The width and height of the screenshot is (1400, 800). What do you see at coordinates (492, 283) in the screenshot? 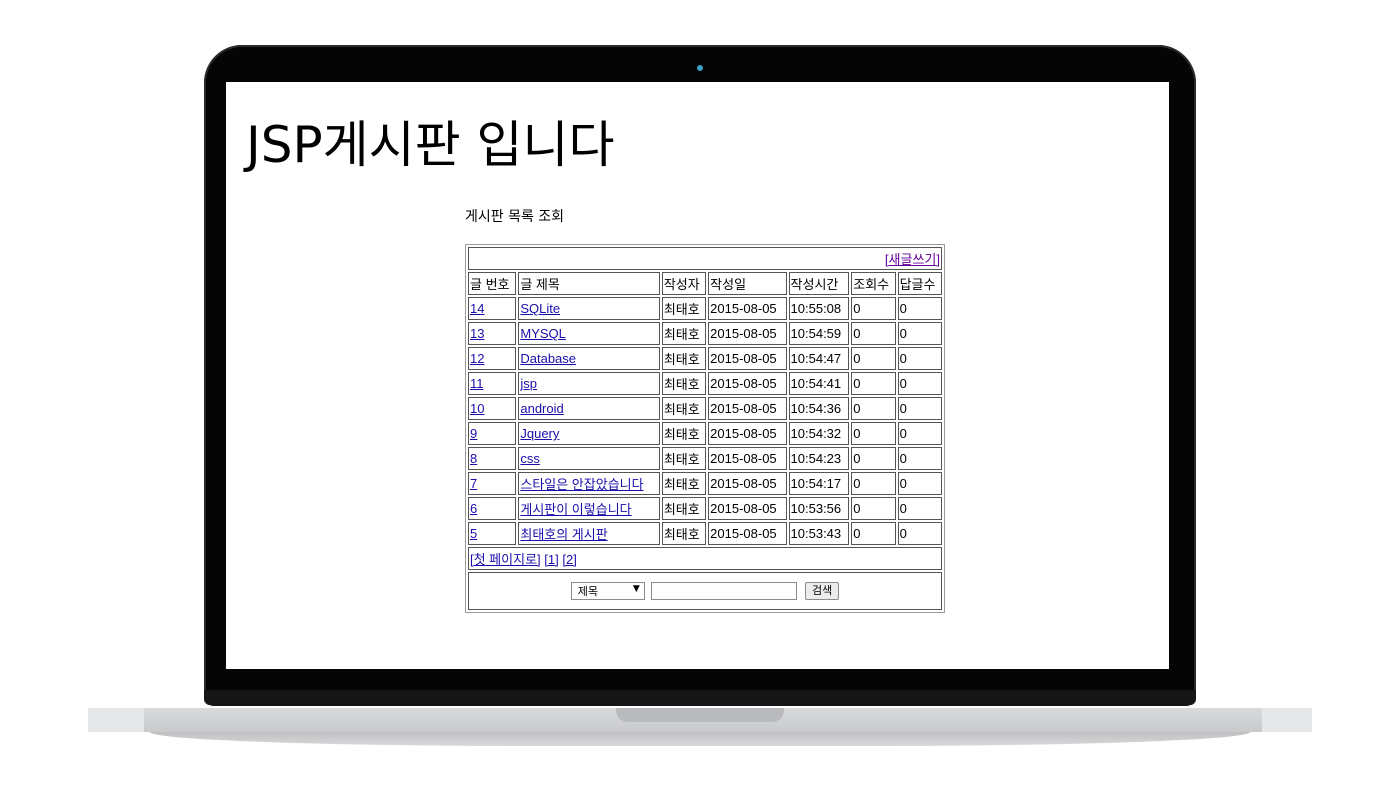
I see `header-no: 글 번호` at bounding box center [492, 283].